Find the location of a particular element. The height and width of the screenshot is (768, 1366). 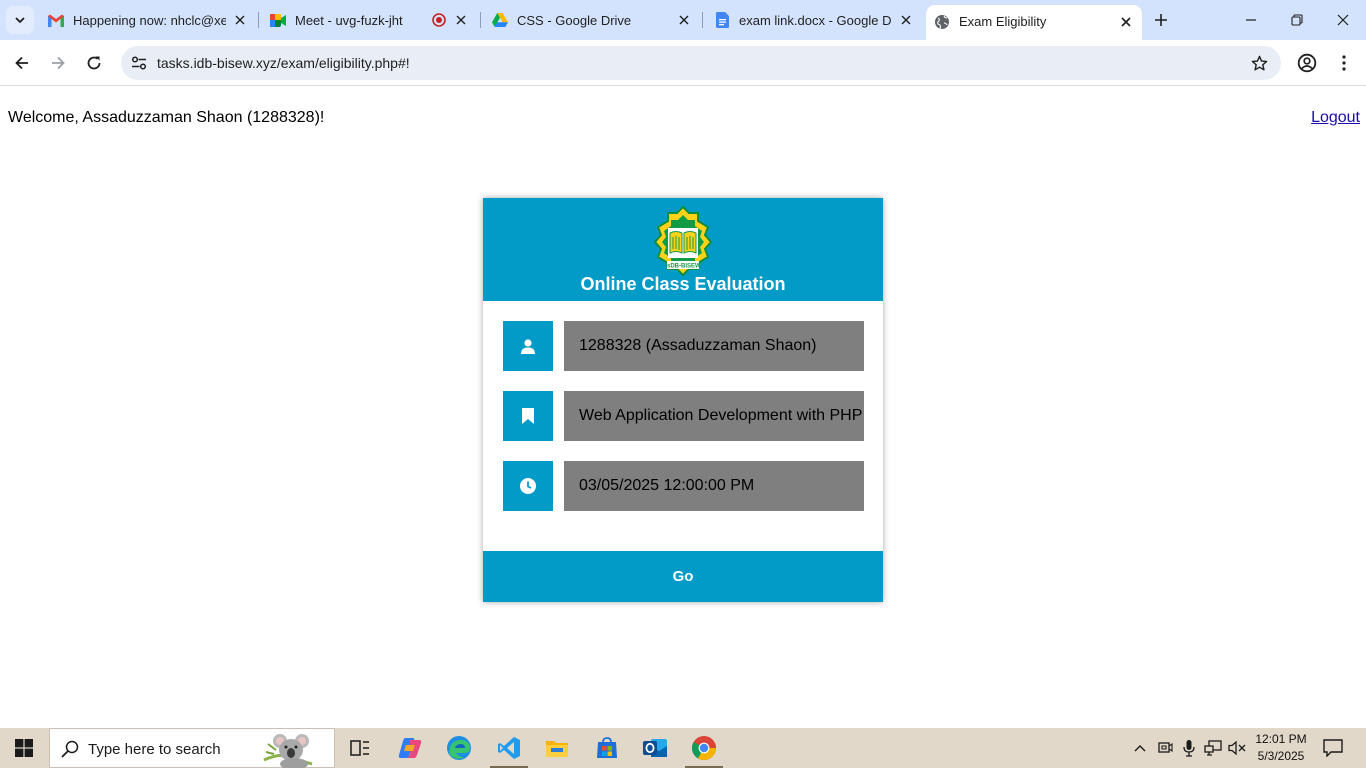

reload-icon is located at coordinates (94, 63).